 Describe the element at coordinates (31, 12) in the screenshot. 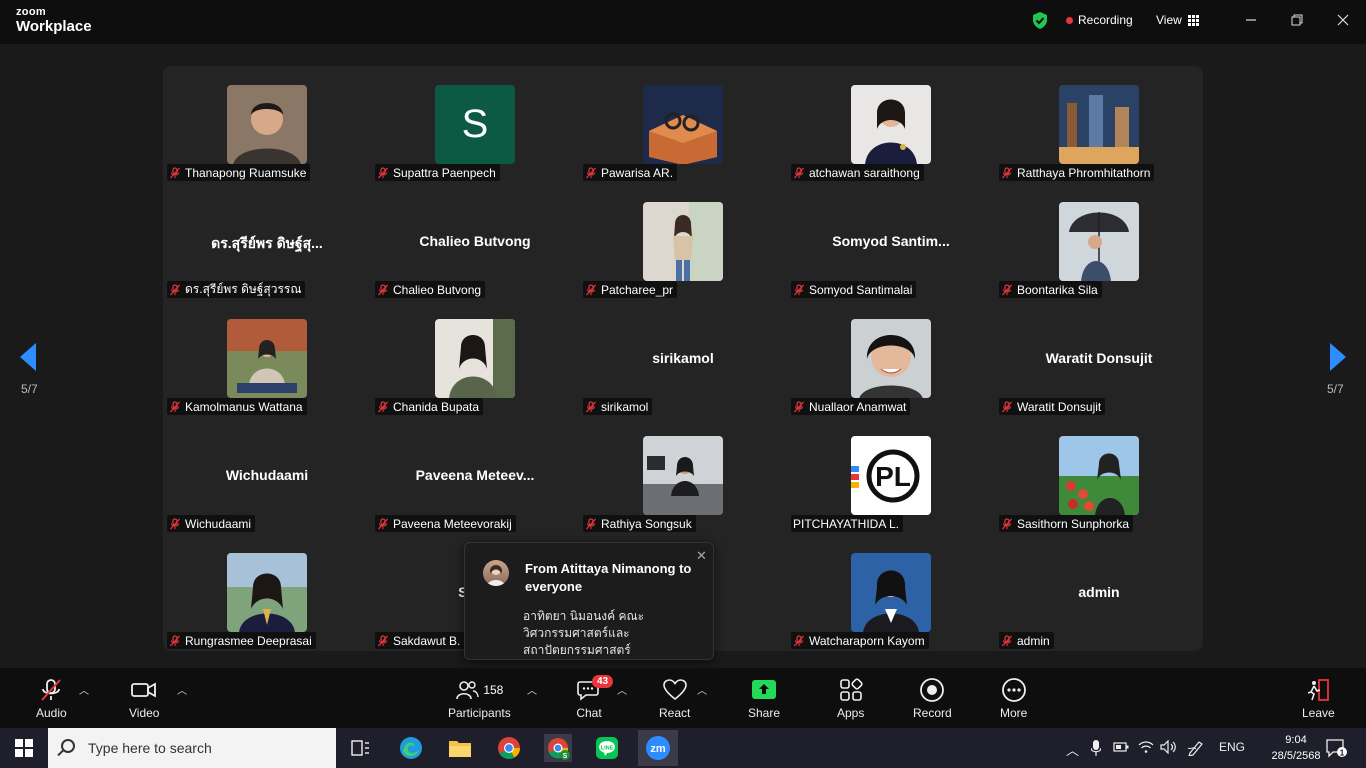

I see `logo-top: zoom` at that location.